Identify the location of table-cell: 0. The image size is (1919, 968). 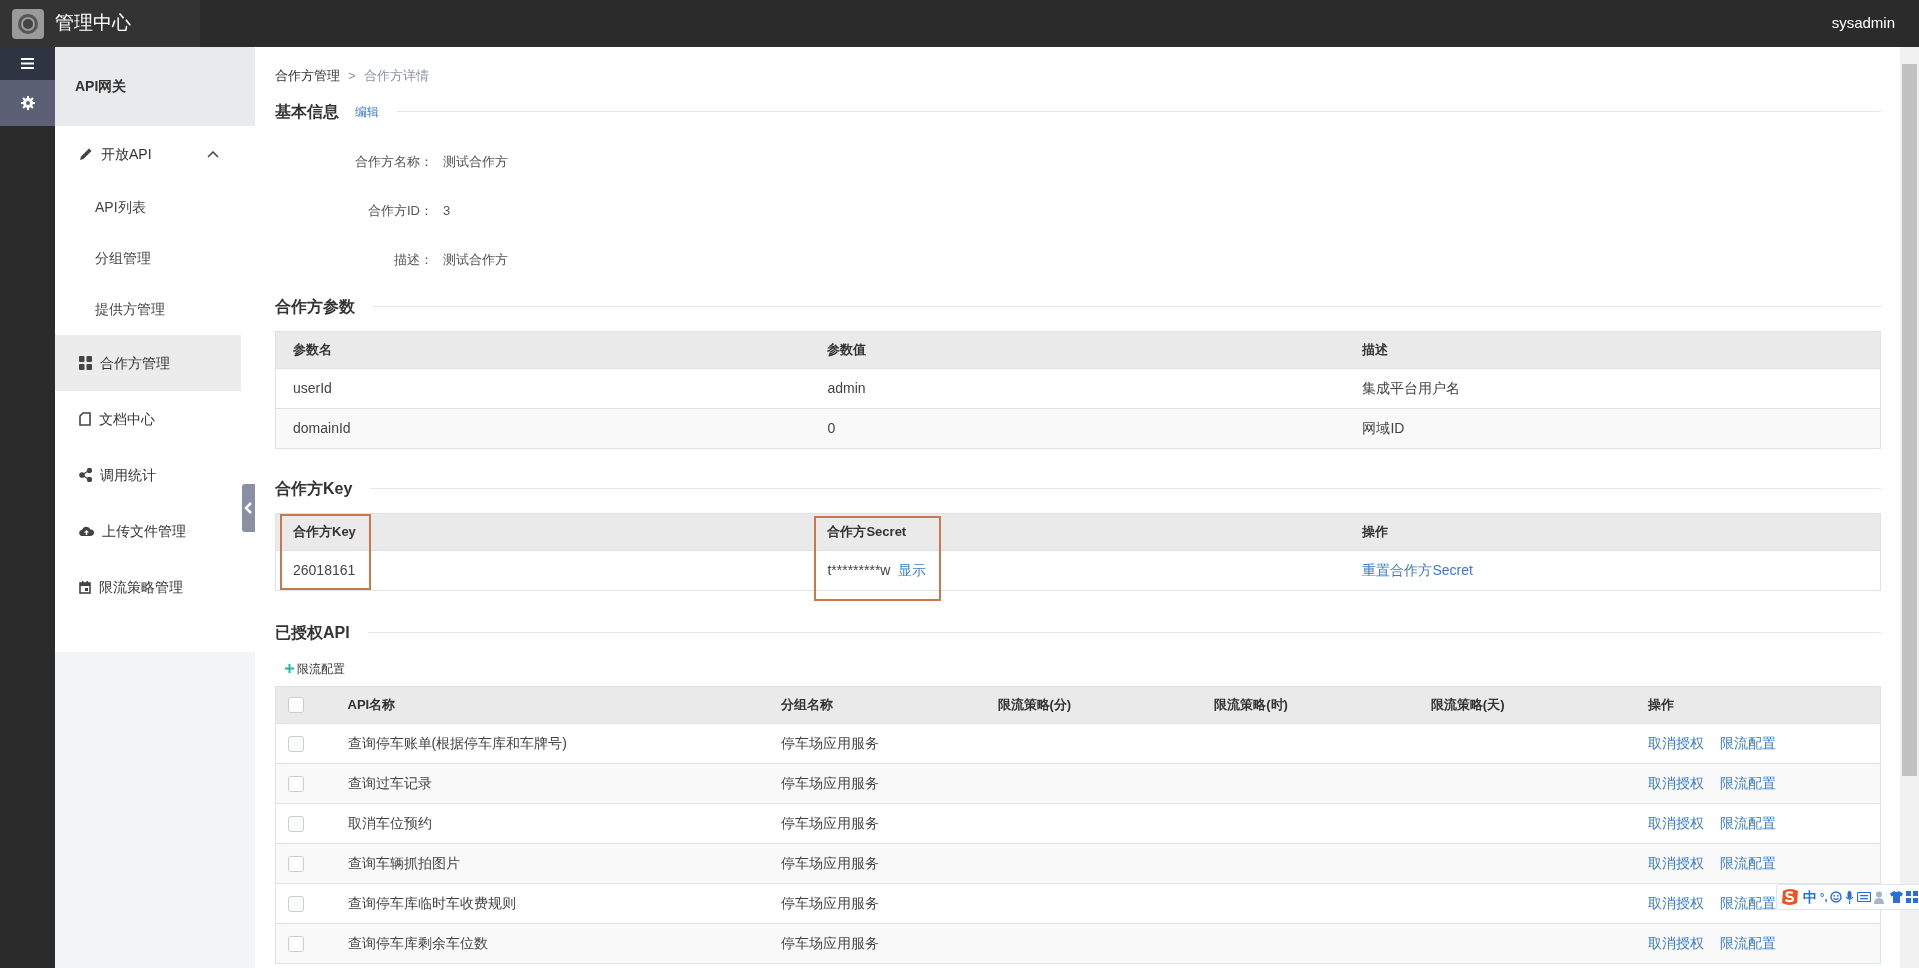
(831, 427).